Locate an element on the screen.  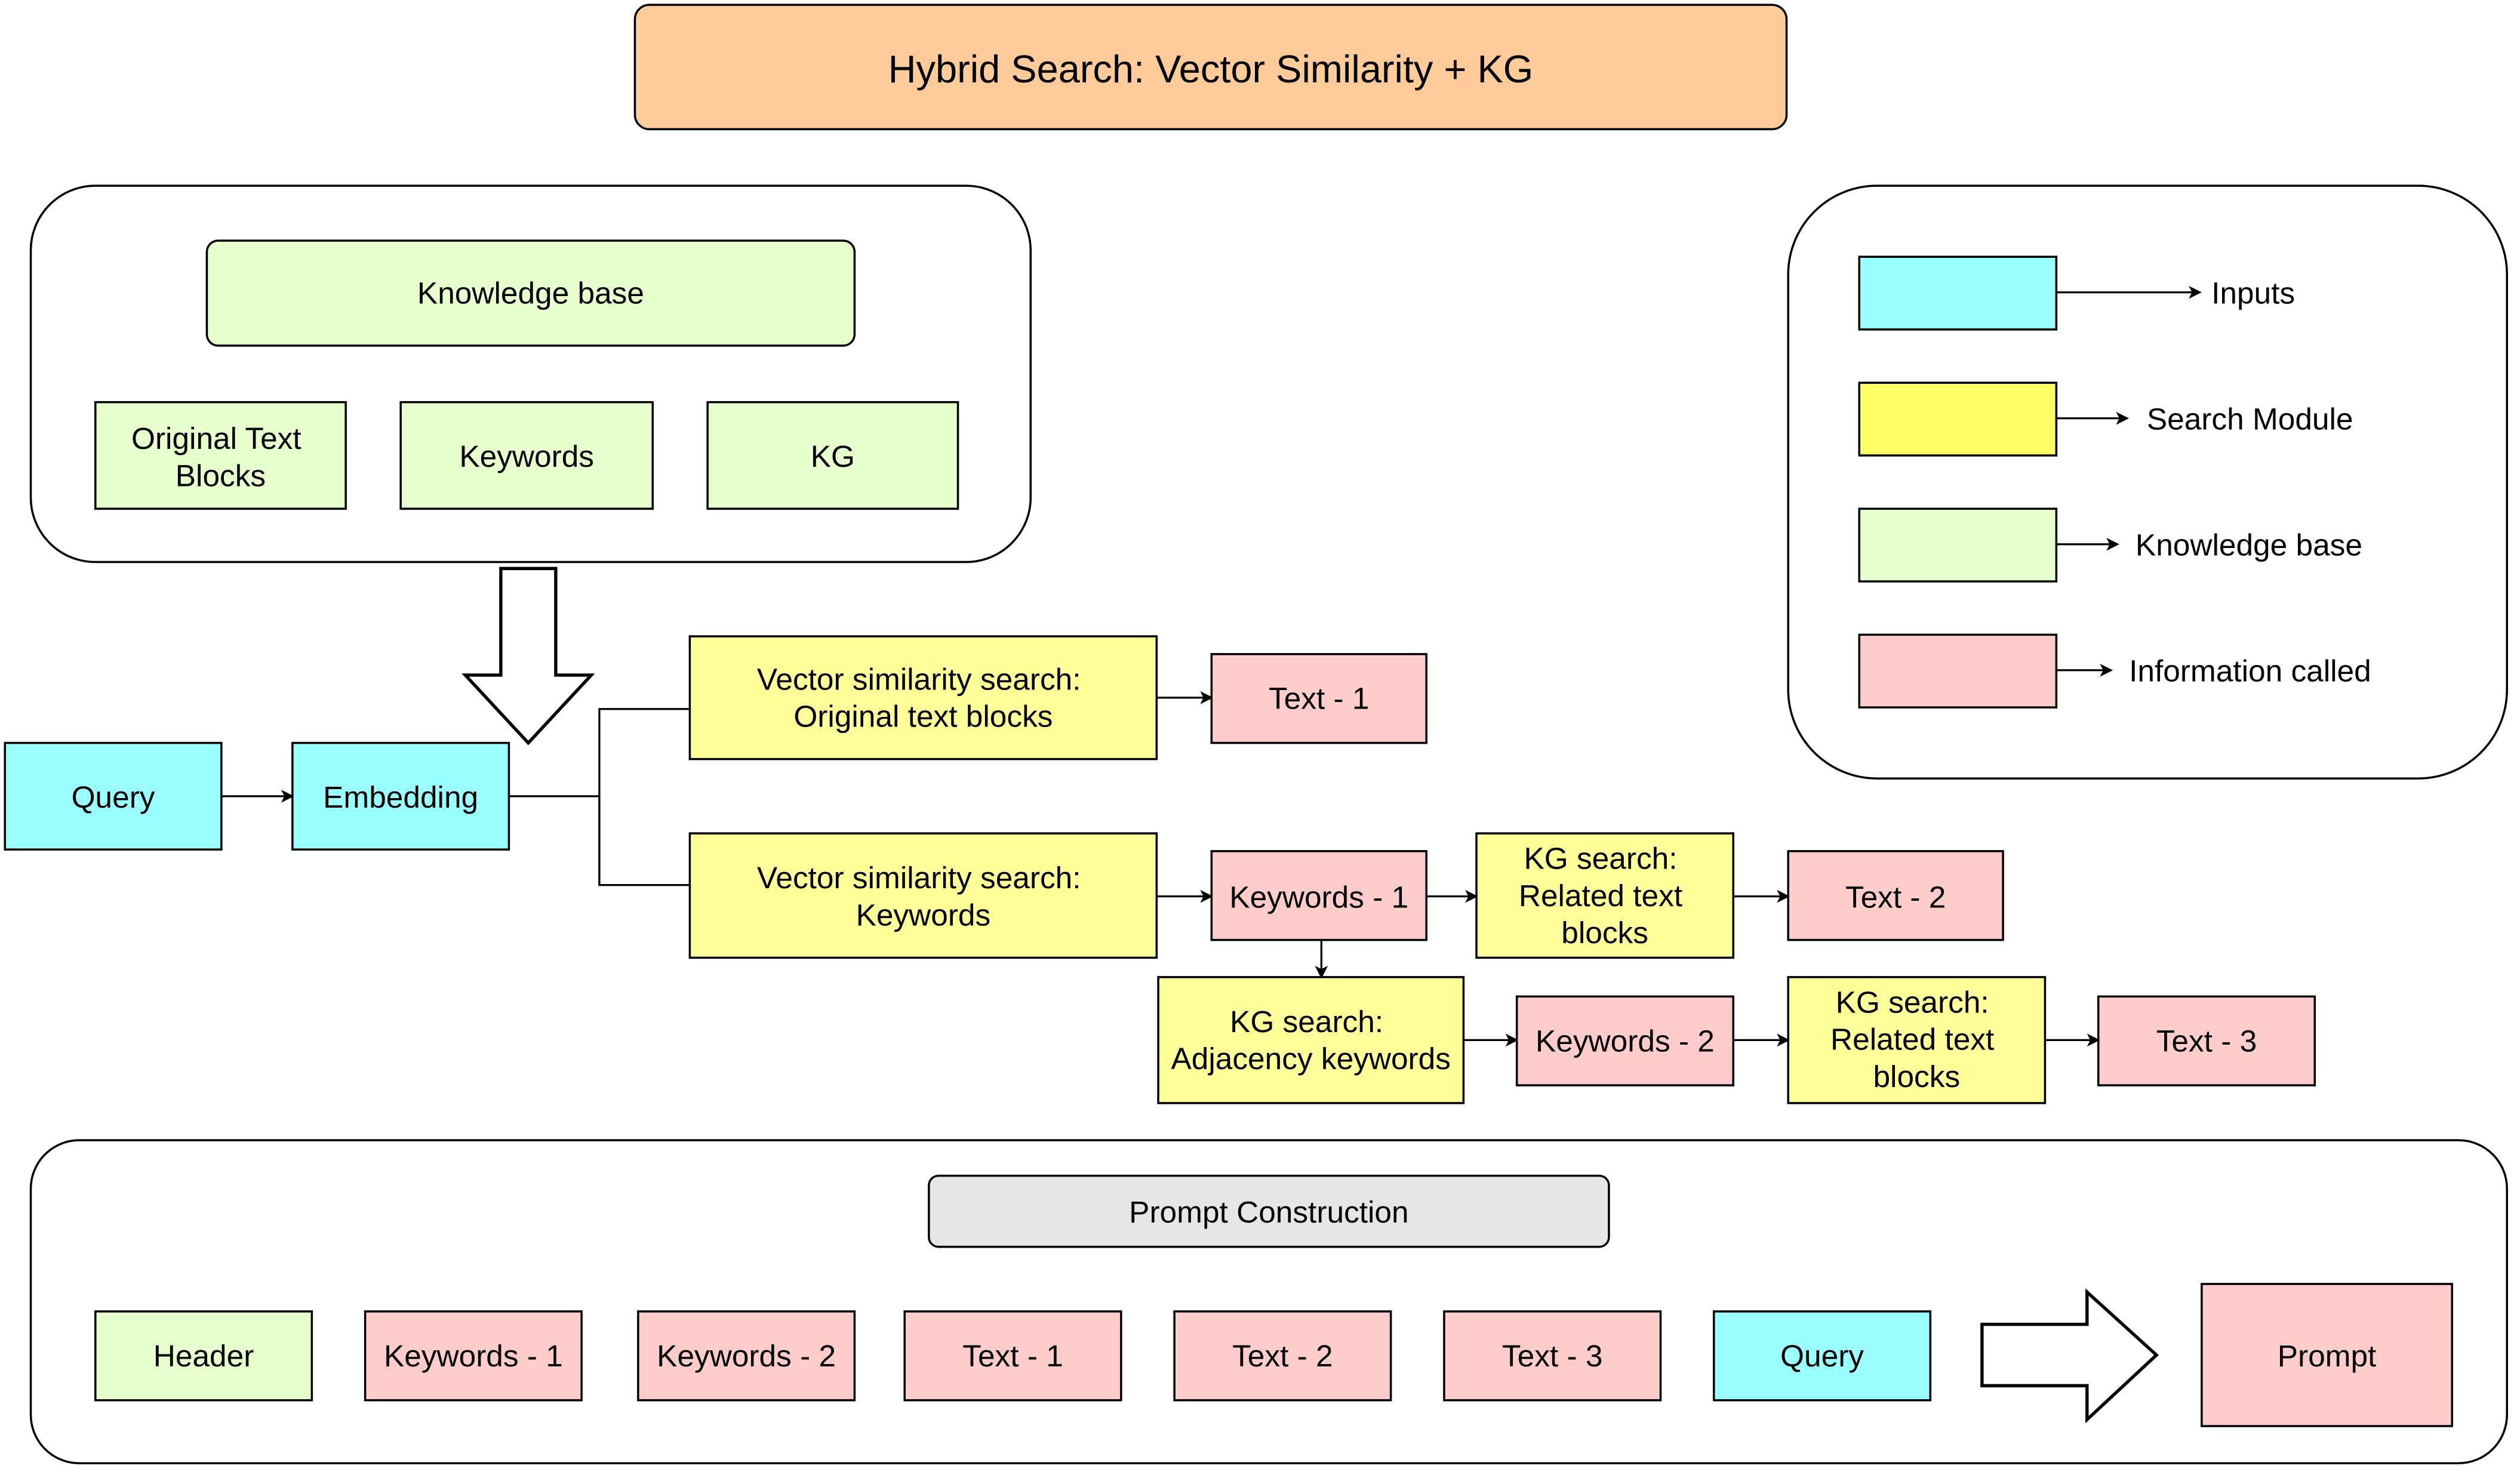
connector-branch-lower is located at coordinates (644, 841).